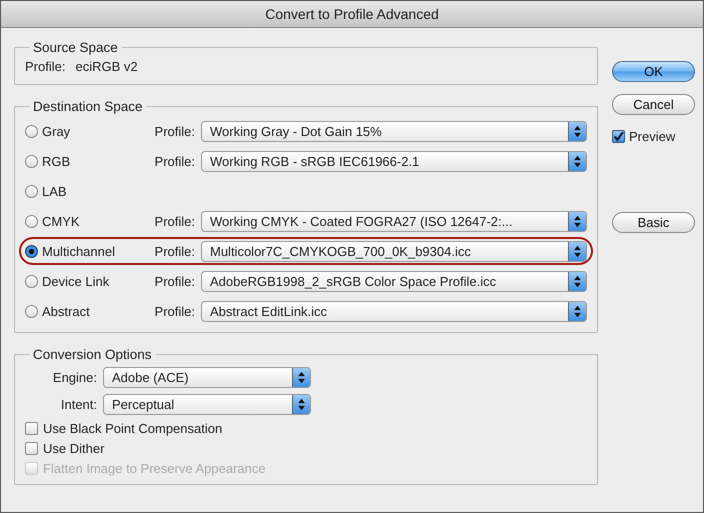 This screenshot has height=513, width=704. Describe the element at coordinates (81, 281) in the screenshot. I see `radio-option: Device Link` at that location.